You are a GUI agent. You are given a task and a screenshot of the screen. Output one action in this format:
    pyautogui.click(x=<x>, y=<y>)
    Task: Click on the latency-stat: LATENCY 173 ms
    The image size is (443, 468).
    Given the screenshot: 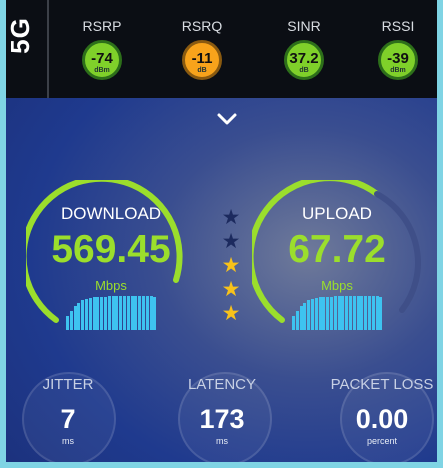 What is the action you would take?
    pyautogui.click(x=222, y=411)
    